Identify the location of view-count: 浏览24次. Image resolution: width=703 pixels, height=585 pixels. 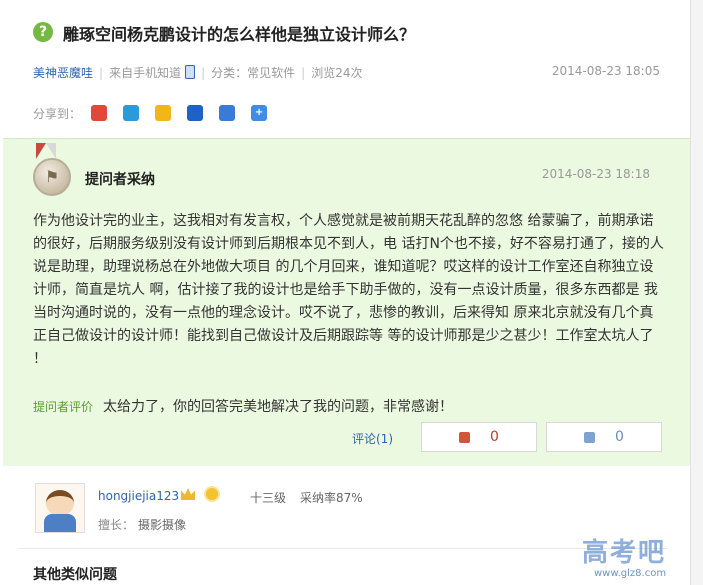
(337, 73).